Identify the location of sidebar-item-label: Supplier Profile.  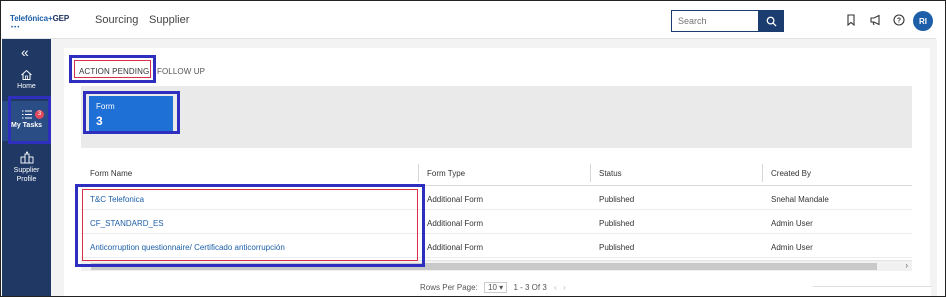
(26, 175).